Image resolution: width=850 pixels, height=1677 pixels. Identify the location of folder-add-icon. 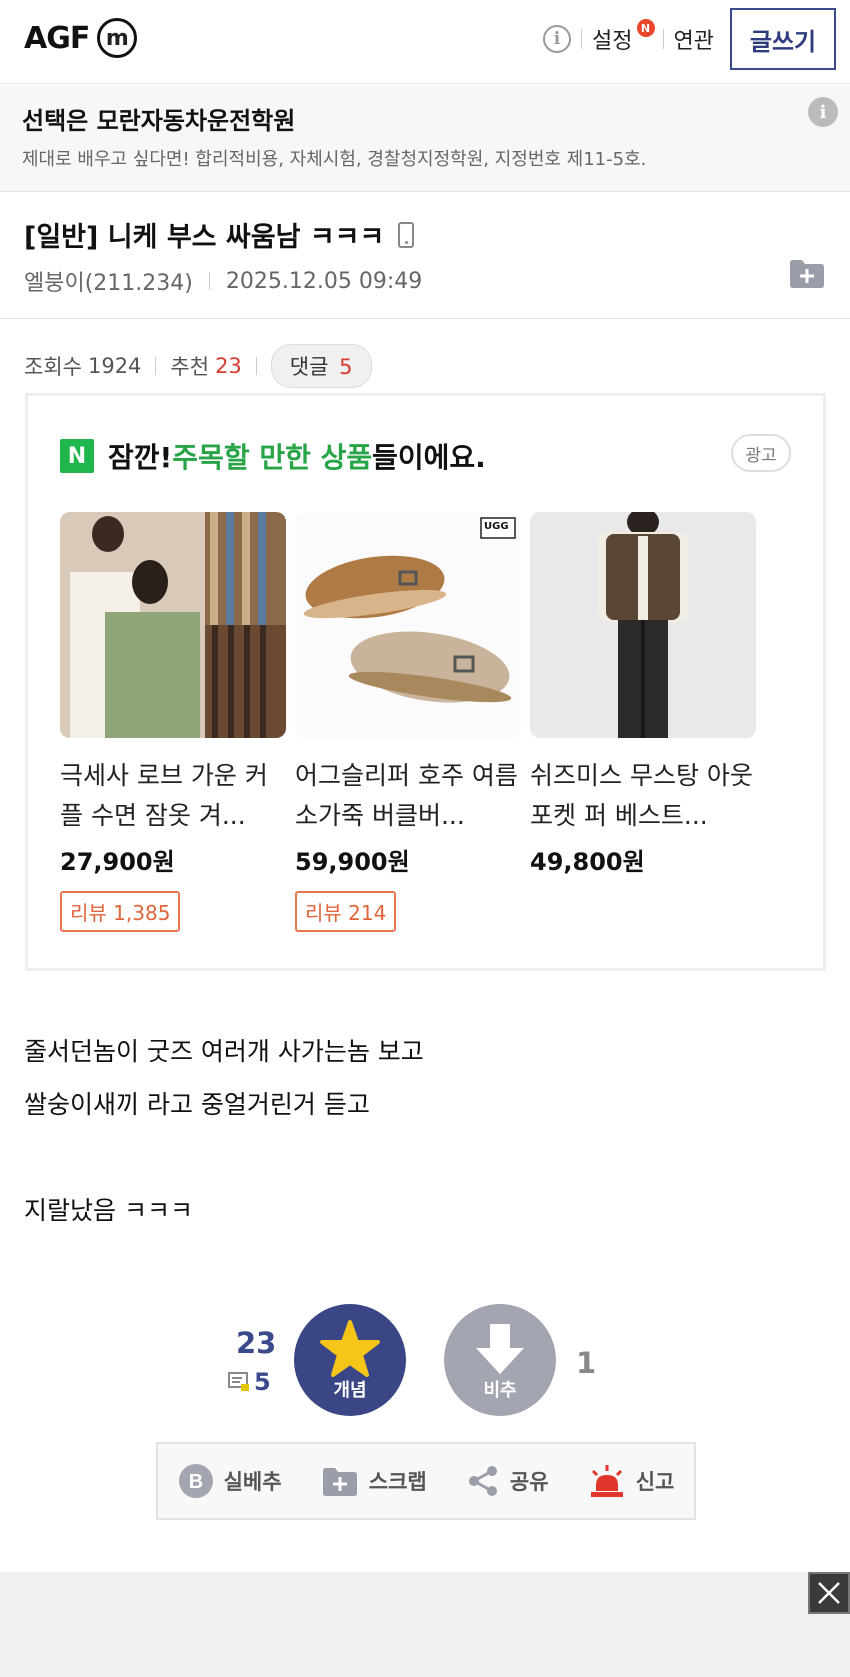
(807, 273).